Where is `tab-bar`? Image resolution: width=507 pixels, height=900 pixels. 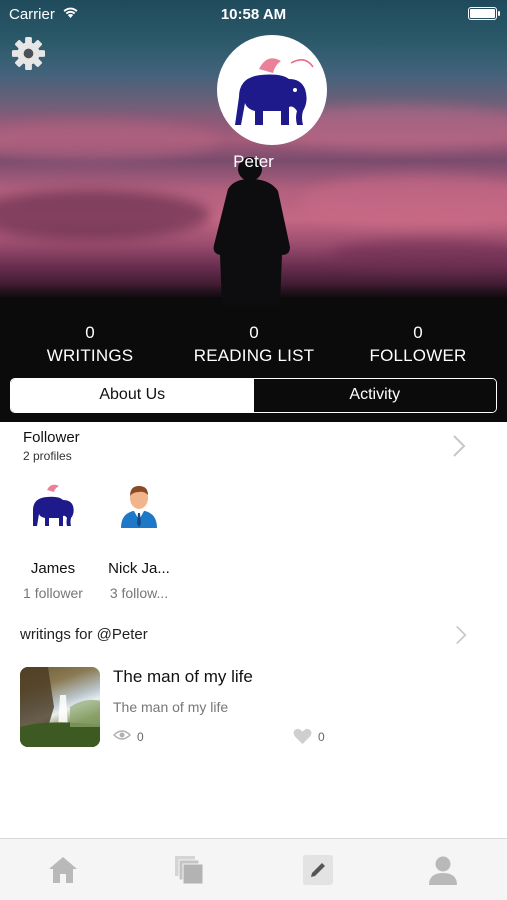 tab-bar is located at coordinates (253, 869).